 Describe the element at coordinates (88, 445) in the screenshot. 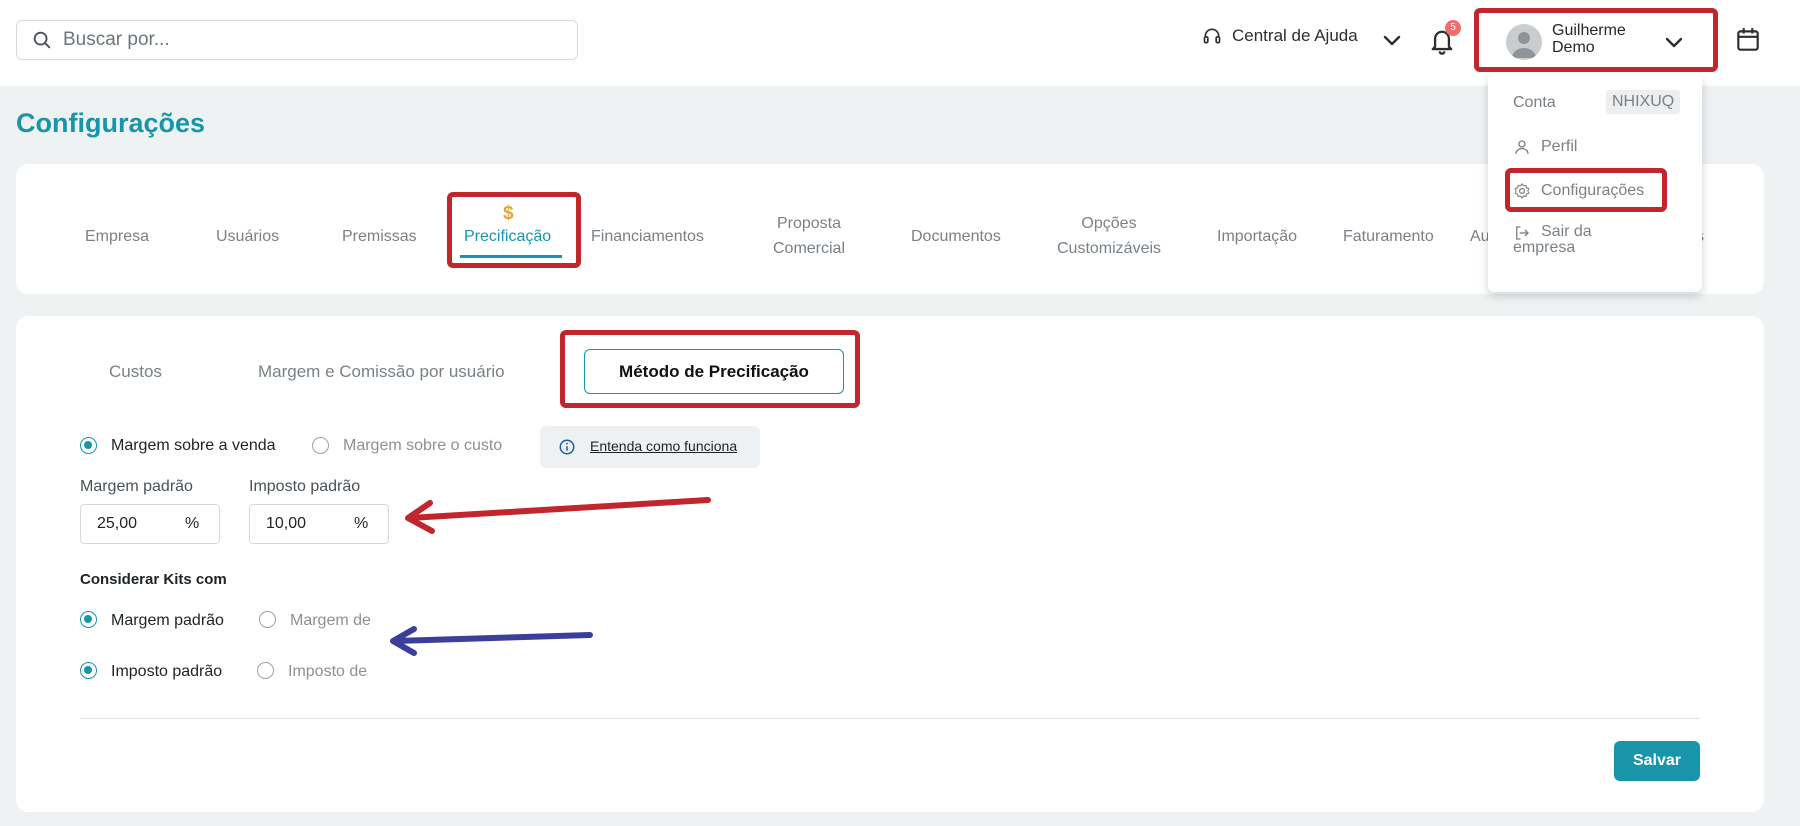

I see `radio-margem-venda` at that location.